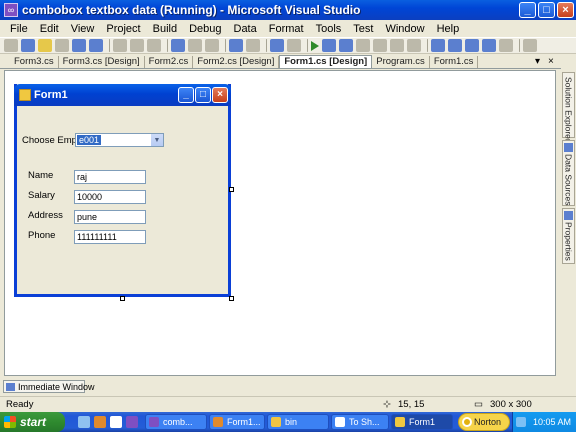 This screenshot has height=432, width=576. I want to click on status-position: 15, 15, so click(411, 404).